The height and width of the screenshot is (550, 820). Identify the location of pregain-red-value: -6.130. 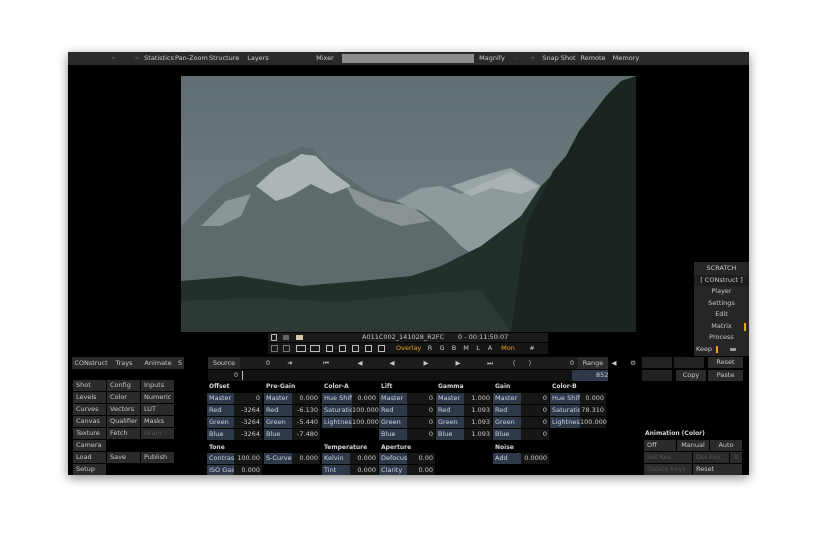
(306, 410).